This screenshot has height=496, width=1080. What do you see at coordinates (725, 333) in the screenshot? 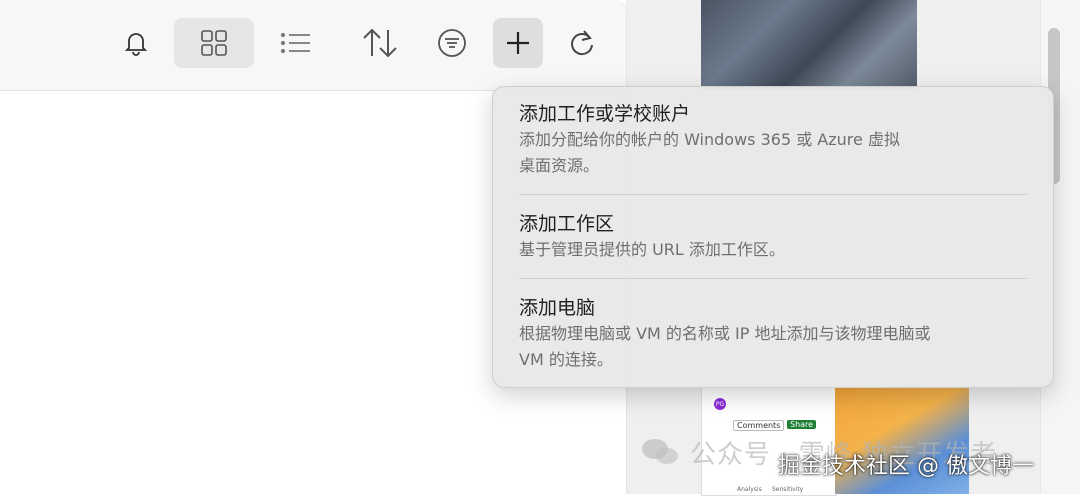
I see `menu-item-desc: 根据物理电脑或 VM 的名称或 IP 地址添加与该物理电脑或` at bounding box center [725, 333].